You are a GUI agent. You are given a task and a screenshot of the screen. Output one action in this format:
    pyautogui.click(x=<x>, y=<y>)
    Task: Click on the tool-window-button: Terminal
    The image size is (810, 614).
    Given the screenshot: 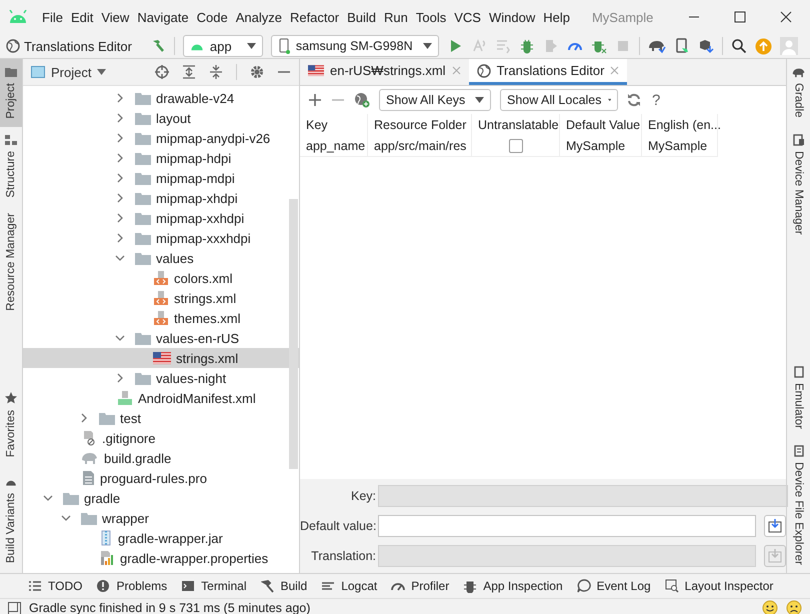 What is the action you would take?
    pyautogui.click(x=213, y=586)
    